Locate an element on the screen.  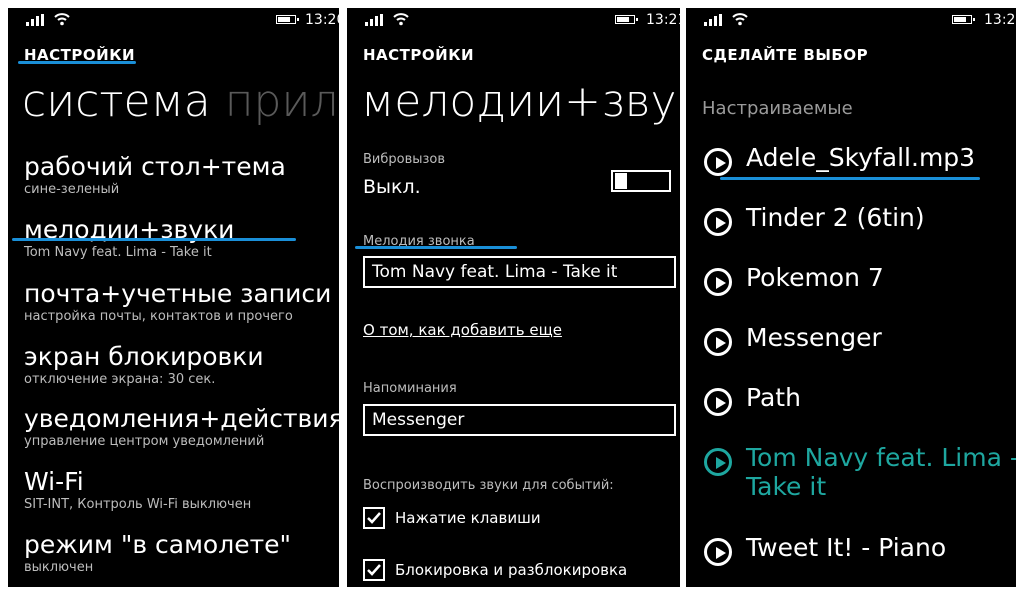
pivot-title: система прил is located at coordinates (180, 102).